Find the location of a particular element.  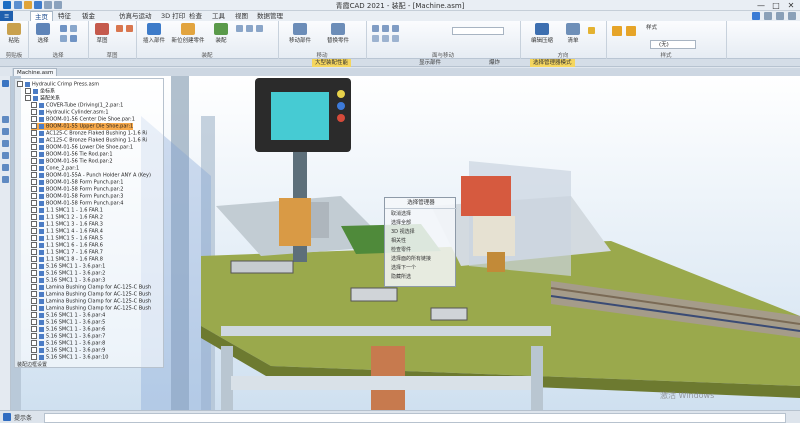

face-icon is located at coordinates (375, 28).